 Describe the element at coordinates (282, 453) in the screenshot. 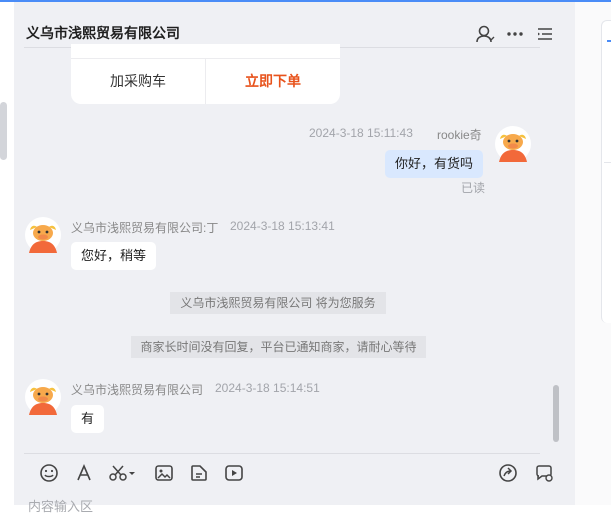

I see `toolbar-divider` at that location.